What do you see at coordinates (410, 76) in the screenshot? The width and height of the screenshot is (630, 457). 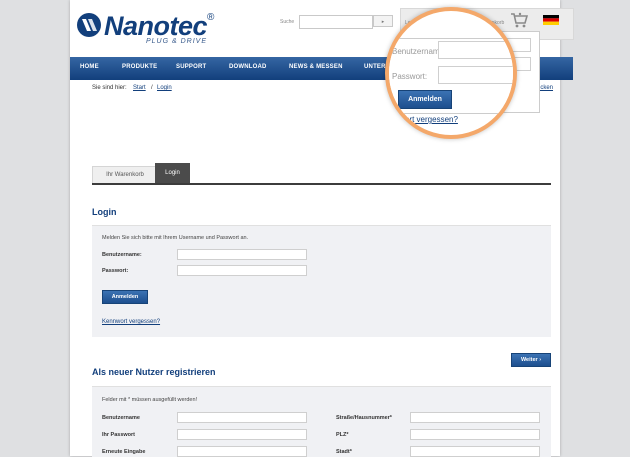 I see `zoom-password-label: Passwort:` at bounding box center [410, 76].